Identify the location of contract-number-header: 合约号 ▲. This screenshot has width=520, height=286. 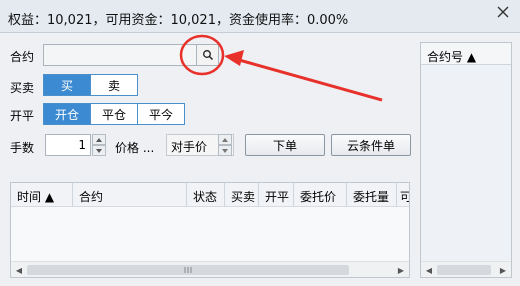
(466, 54).